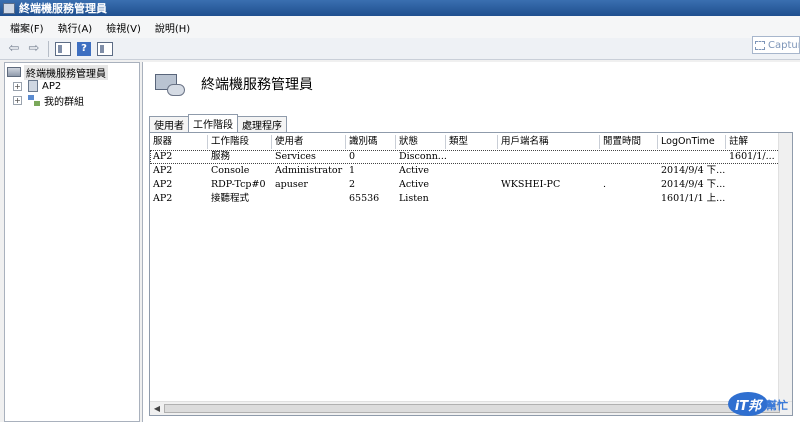 The width and height of the screenshot is (800, 422). What do you see at coordinates (52, 86) in the screenshot?
I see `tree-item-label: AP2` at bounding box center [52, 86].